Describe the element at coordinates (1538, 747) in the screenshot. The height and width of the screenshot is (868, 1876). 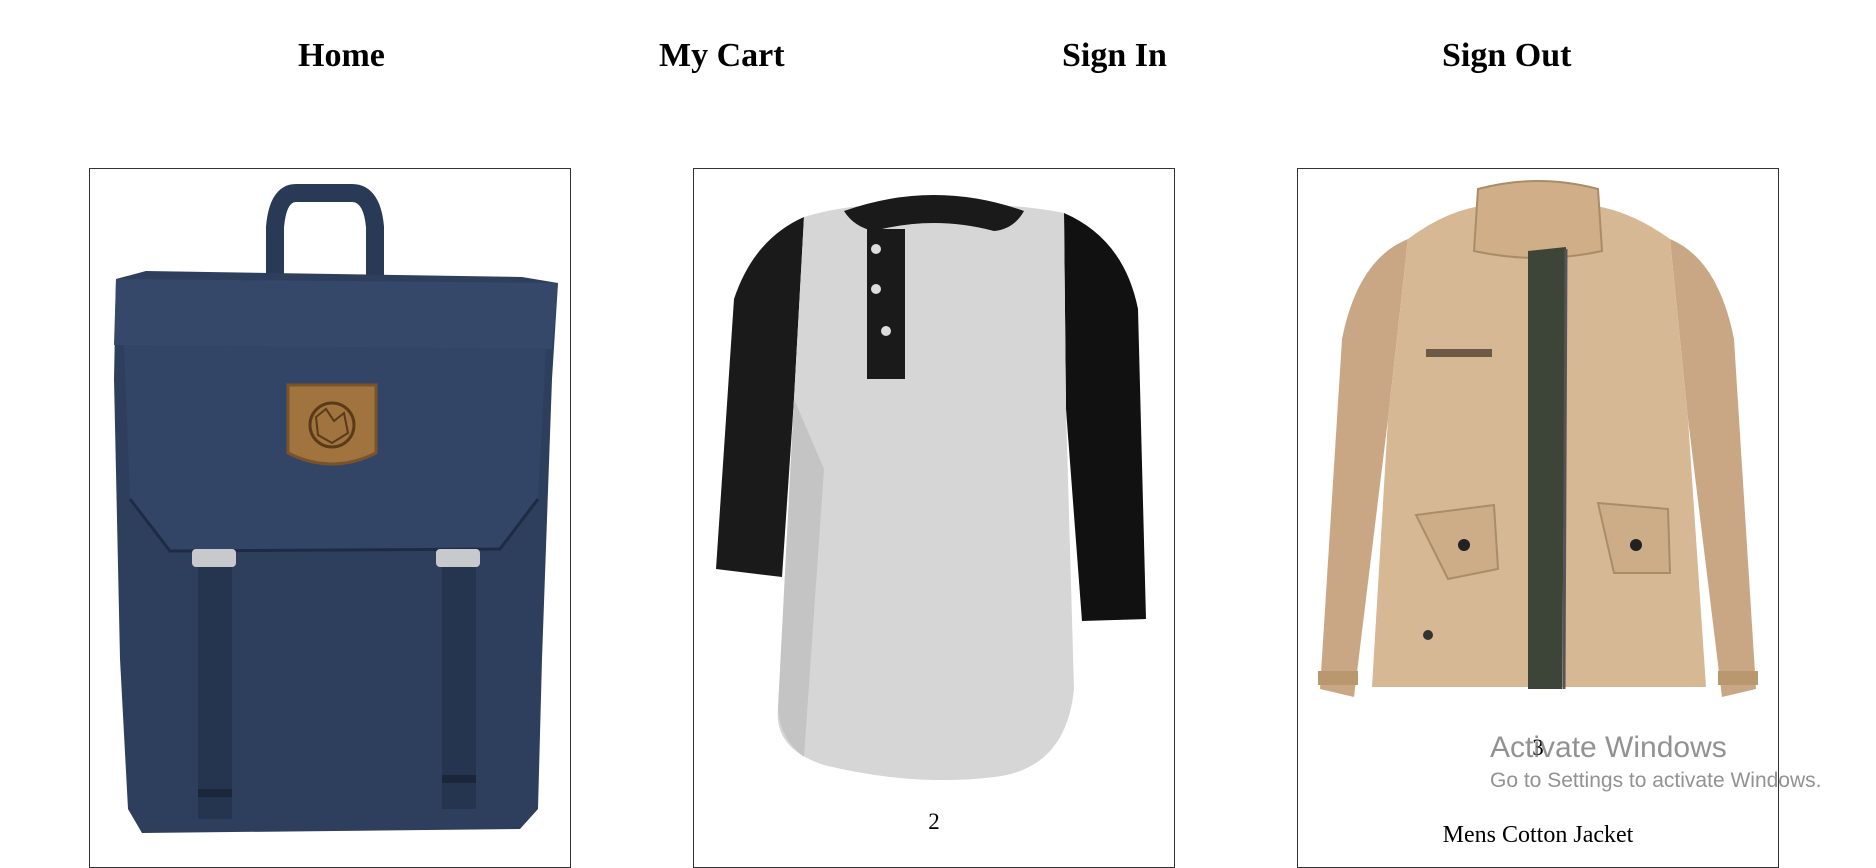
I see `product-id: 3` at that location.